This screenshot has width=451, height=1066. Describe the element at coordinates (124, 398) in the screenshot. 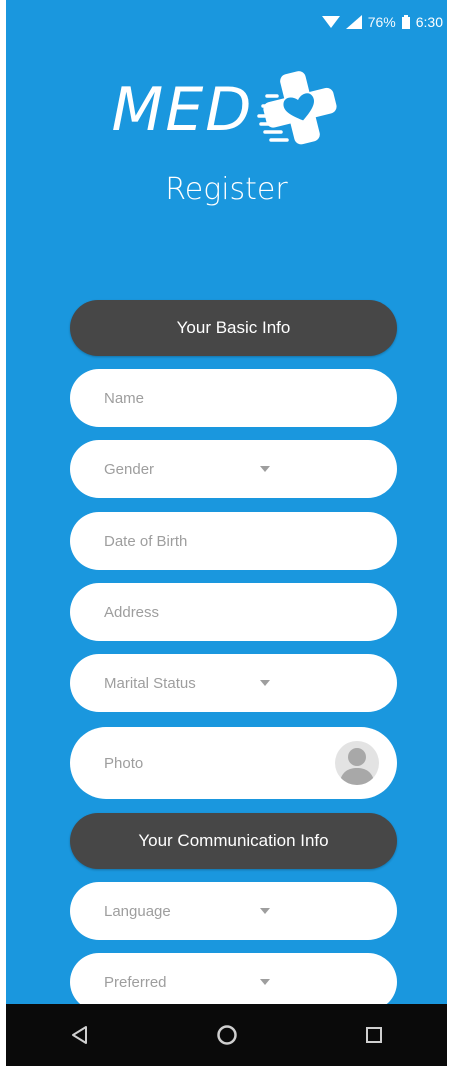

I see `name-placeholder: Name` at that location.